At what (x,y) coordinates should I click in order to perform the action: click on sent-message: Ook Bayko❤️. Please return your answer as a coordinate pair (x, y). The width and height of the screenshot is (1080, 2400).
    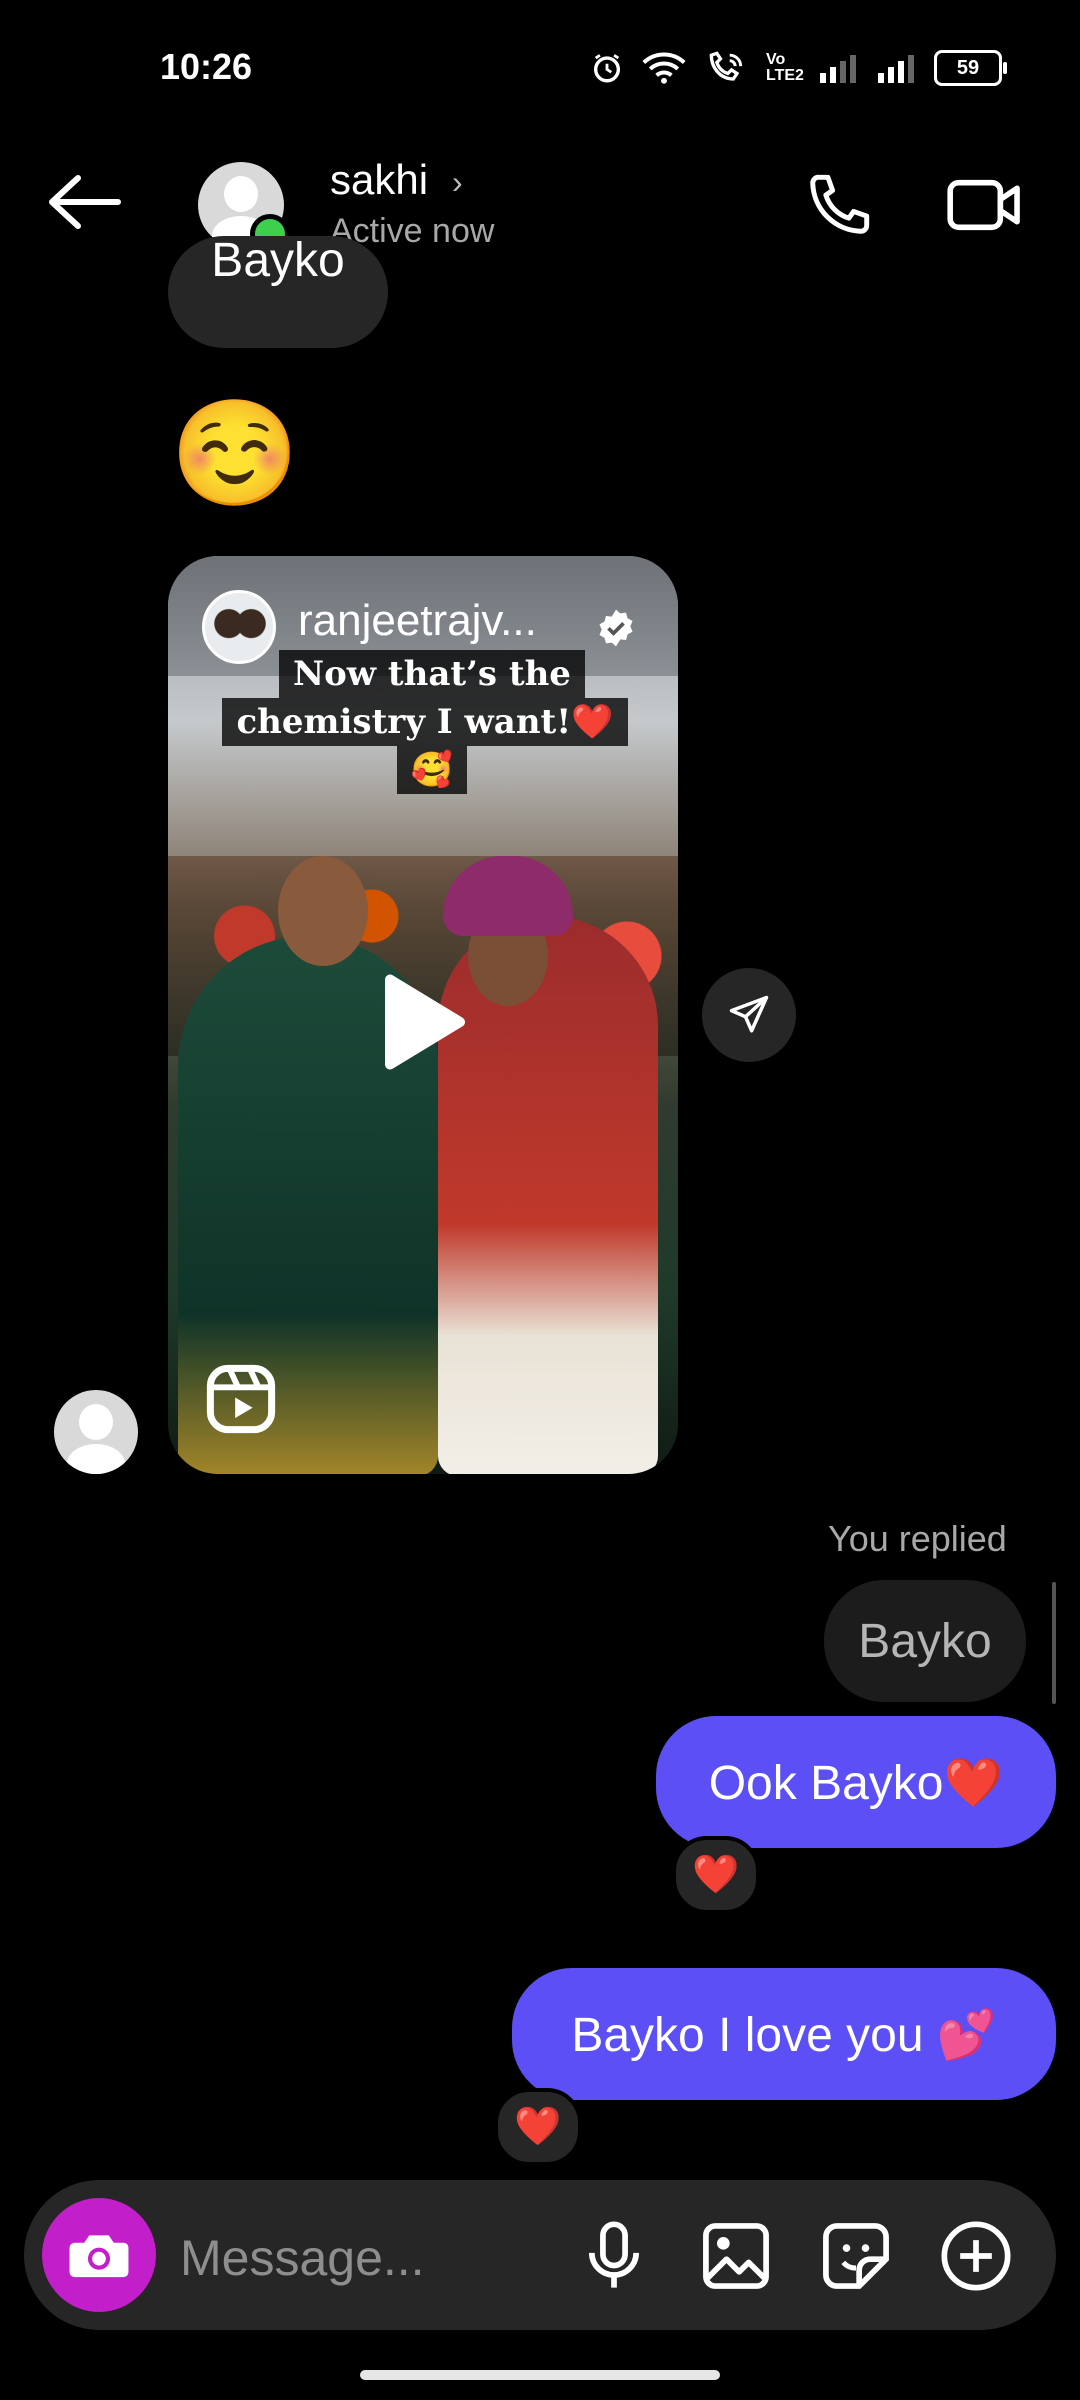
    Looking at the image, I should click on (856, 1782).